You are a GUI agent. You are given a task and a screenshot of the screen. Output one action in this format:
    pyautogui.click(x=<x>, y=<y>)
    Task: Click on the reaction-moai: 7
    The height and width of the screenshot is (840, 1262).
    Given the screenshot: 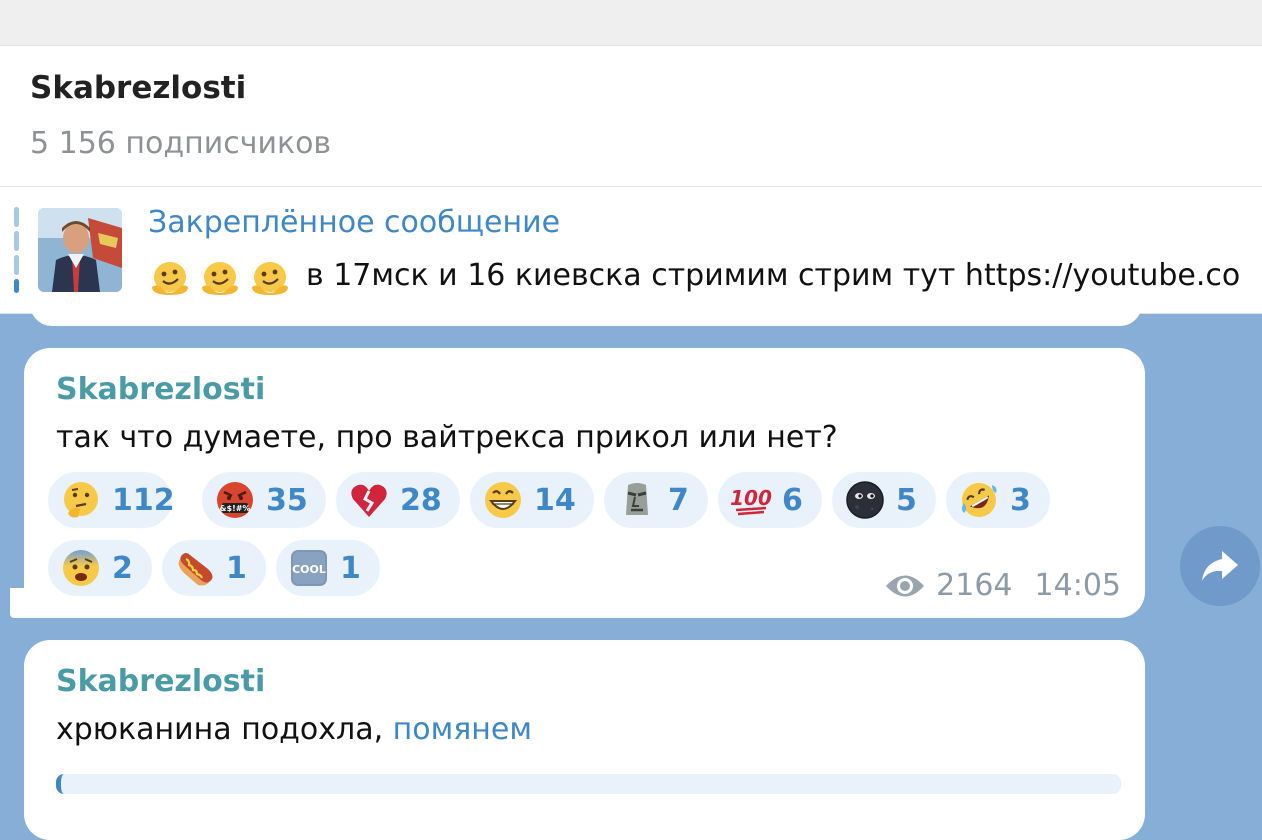 What is the action you would take?
    pyautogui.click(x=656, y=500)
    